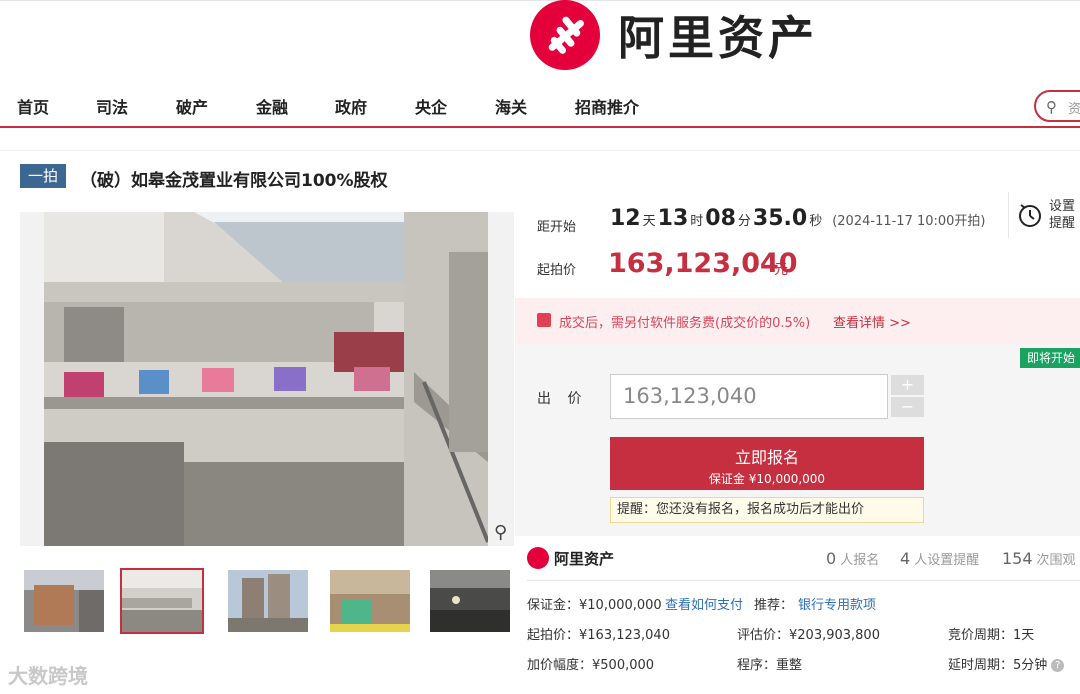  Describe the element at coordinates (591, 665) in the screenshot. I see `increment-info: 加价幅度：¥500,000` at that location.